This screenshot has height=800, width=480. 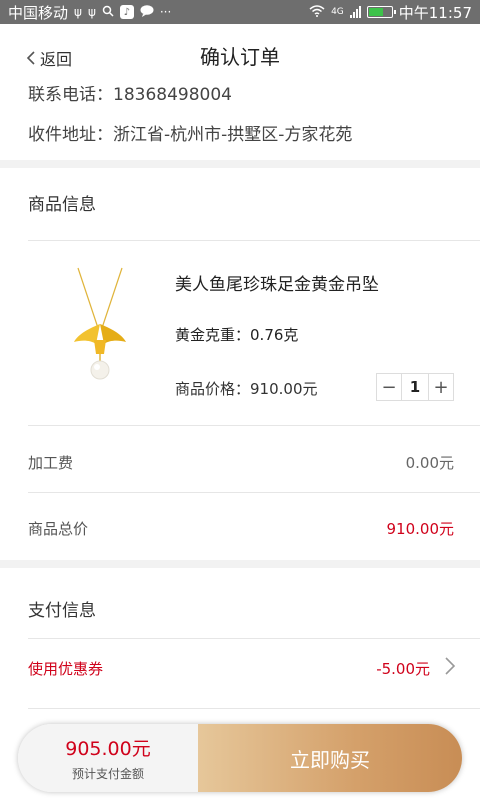 I want to click on product-image, so click(x=100, y=327).